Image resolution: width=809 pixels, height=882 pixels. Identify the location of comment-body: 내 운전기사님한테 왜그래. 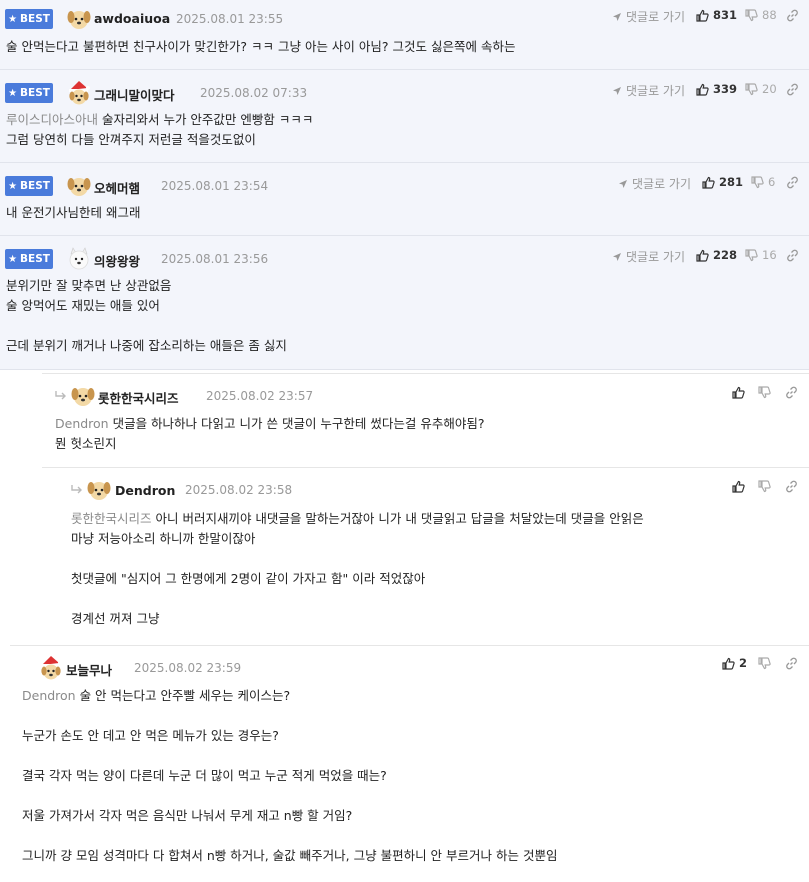
(73, 212).